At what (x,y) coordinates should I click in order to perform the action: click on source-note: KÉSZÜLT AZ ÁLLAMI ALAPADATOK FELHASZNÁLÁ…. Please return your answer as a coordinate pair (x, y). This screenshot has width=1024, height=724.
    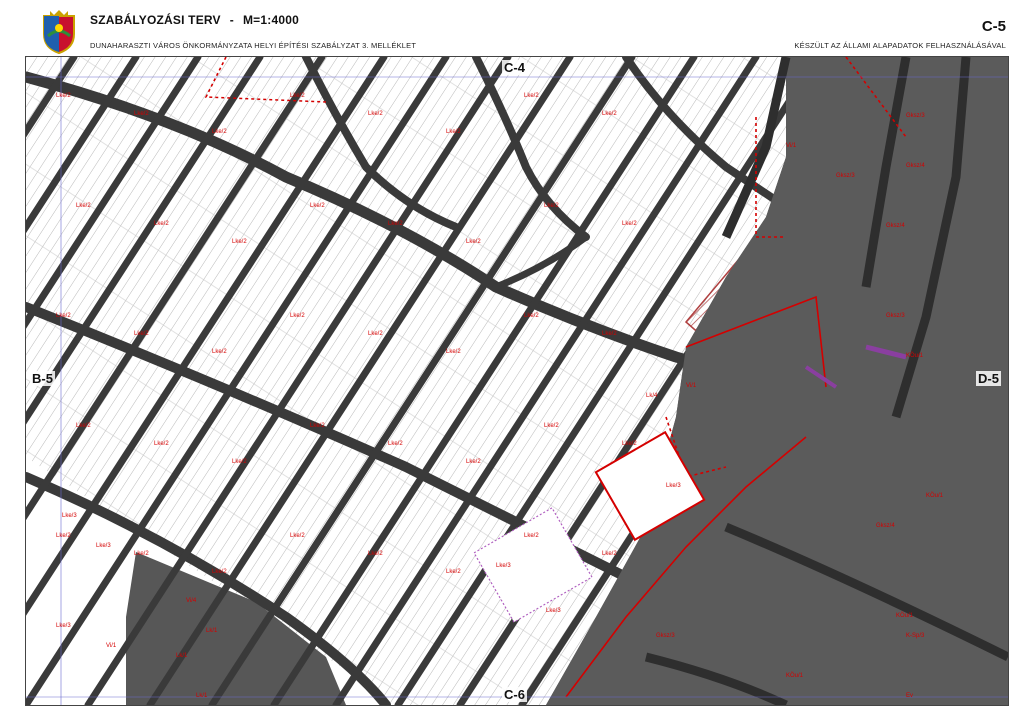
    Looking at the image, I should click on (900, 45).